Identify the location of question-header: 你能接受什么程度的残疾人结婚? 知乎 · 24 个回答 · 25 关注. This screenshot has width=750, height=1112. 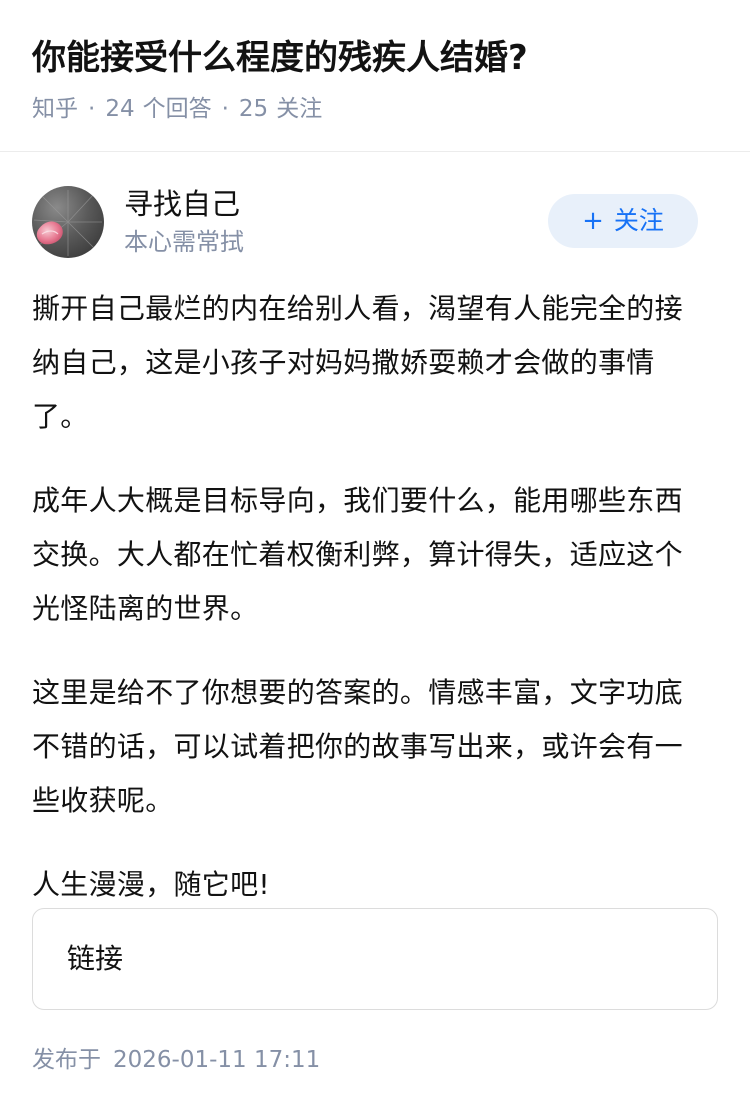
(375, 76).